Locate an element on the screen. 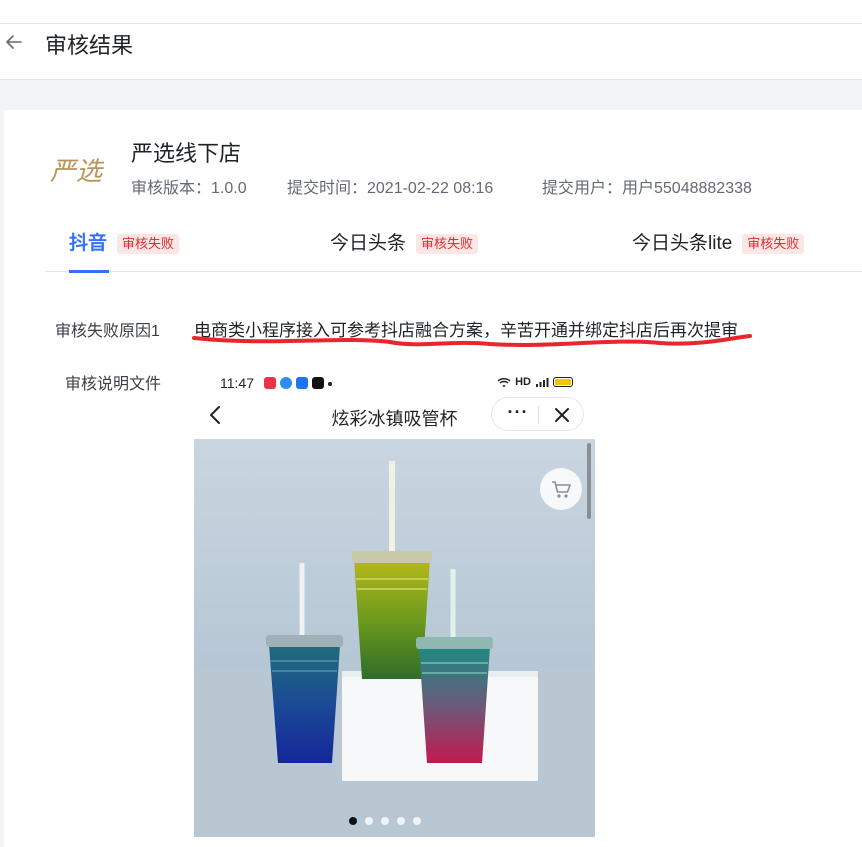 This screenshot has height=847, width=862. capsule-divider is located at coordinates (538, 415).